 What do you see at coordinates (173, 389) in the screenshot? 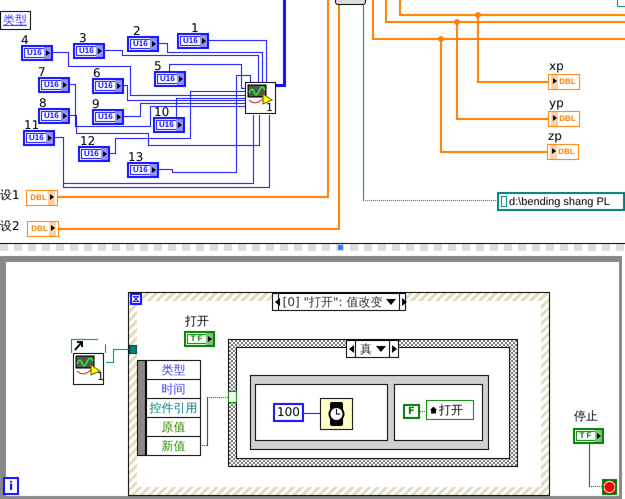
I see `event-data-field: 时间` at bounding box center [173, 389].